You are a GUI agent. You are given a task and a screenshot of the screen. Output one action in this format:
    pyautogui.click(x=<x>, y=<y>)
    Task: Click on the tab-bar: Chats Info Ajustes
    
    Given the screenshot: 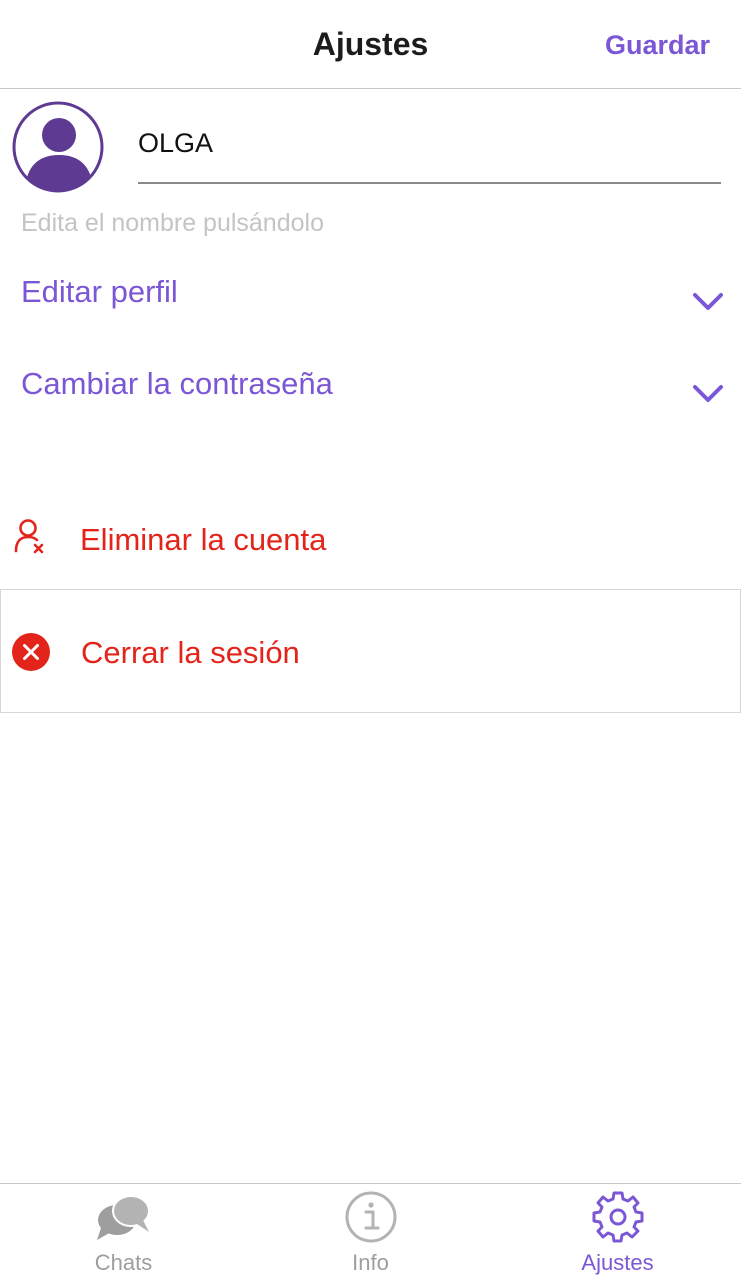 What is the action you would take?
    pyautogui.click(x=370, y=1232)
    